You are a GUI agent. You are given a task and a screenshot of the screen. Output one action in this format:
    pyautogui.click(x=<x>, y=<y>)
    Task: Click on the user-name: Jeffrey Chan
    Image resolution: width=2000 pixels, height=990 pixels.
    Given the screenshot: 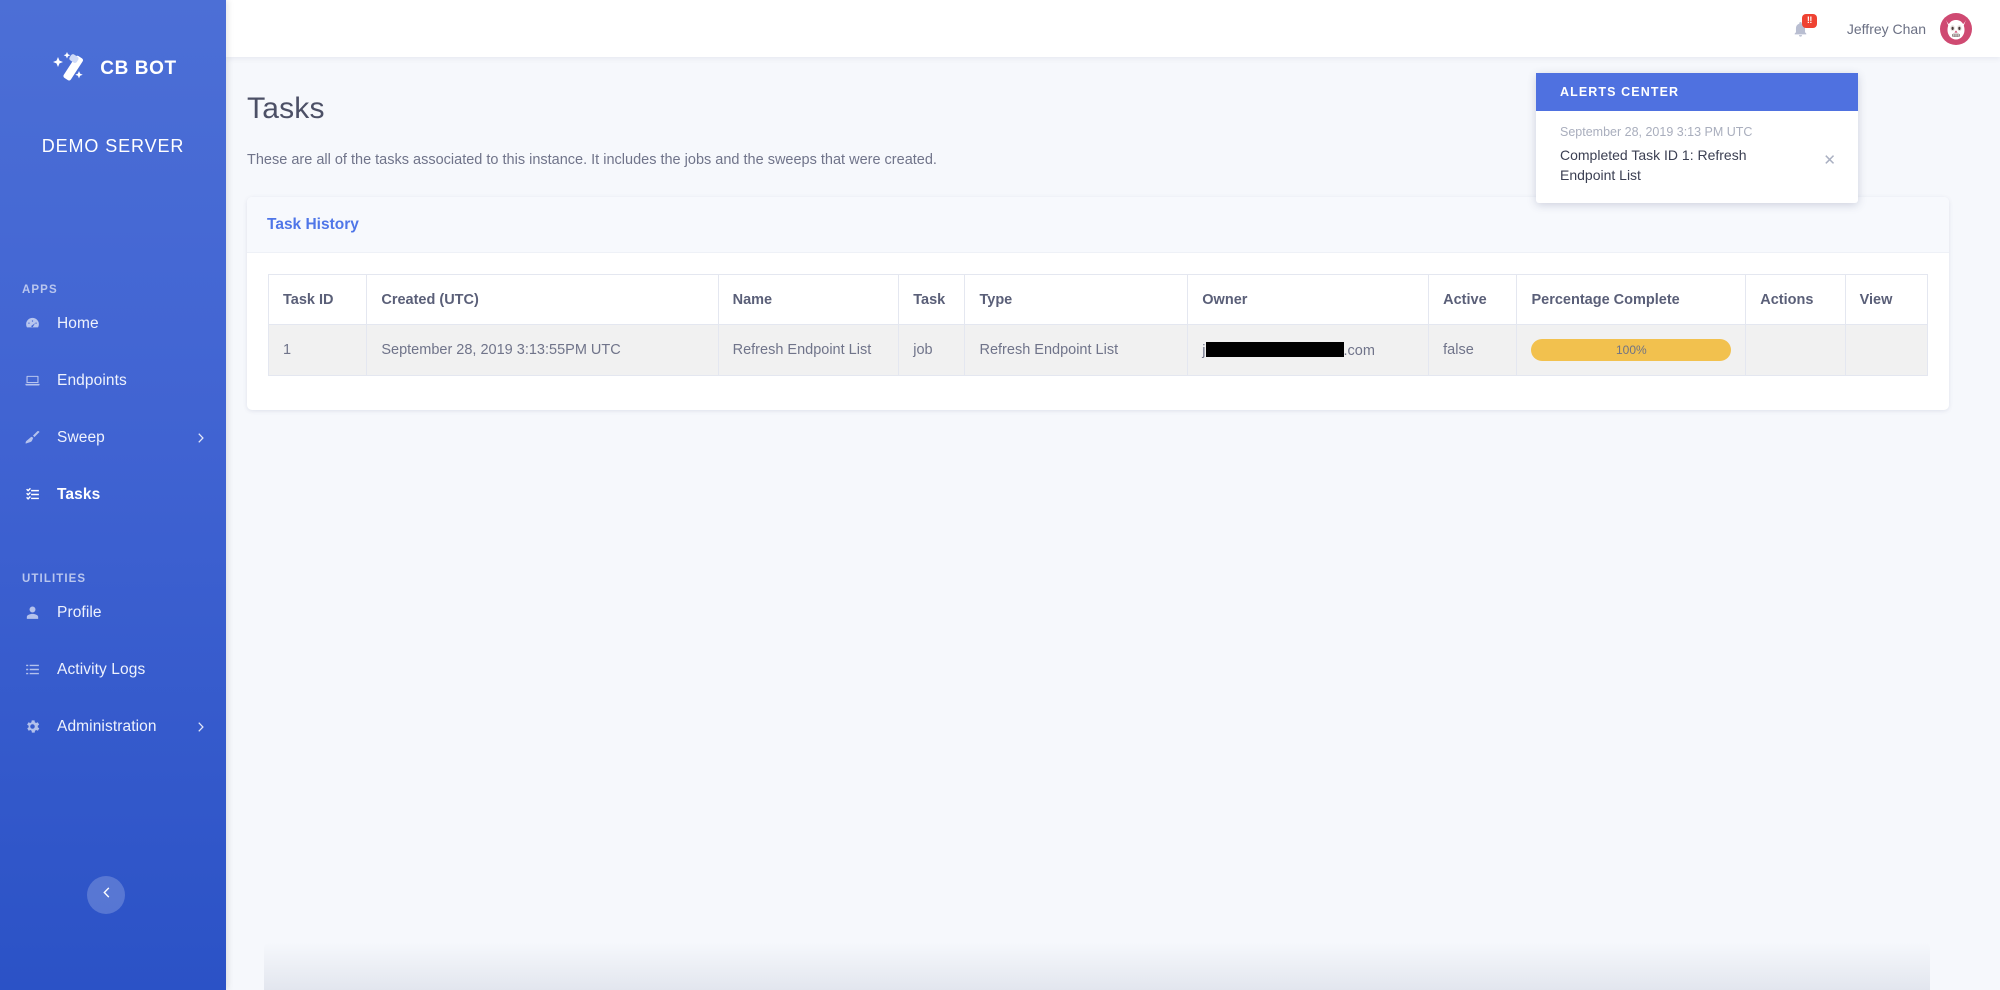 What is the action you would take?
    pyautogui.click(x=1886, y=28)
    